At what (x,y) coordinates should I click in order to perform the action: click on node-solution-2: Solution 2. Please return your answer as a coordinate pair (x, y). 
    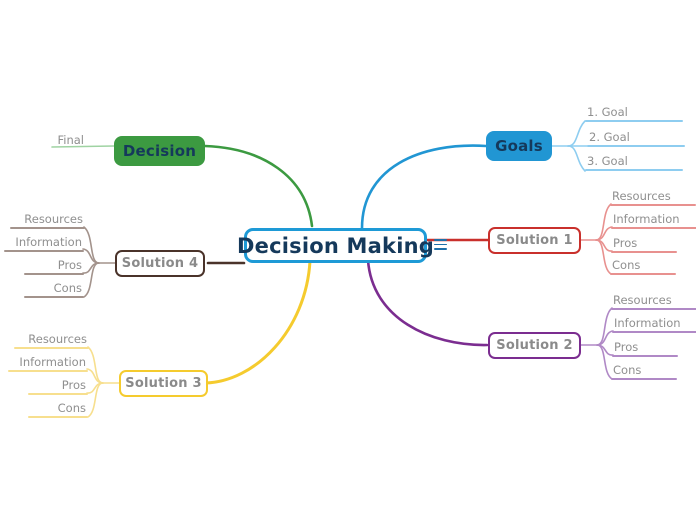
    Looking at the image, I should click on (534, 345).